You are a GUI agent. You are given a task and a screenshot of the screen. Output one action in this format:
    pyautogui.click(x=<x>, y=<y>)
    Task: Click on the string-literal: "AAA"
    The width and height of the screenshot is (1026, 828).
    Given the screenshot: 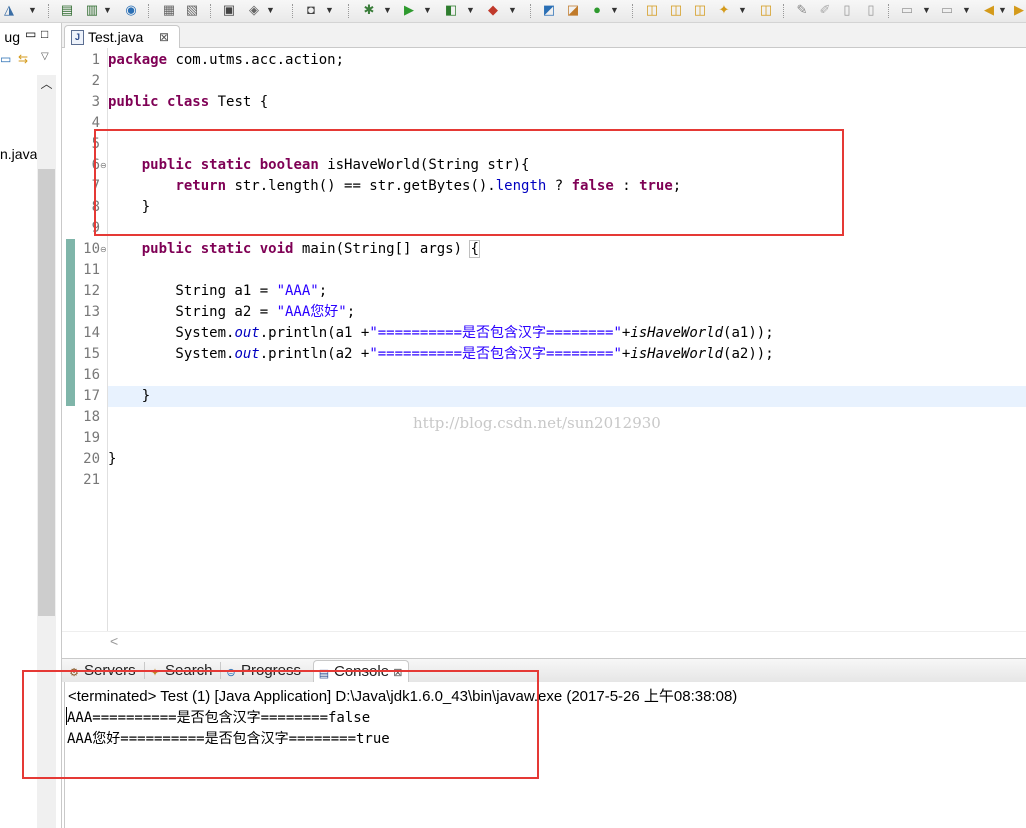 What is the action you would take?
    pyautogui.click(x=297, y=291)
    